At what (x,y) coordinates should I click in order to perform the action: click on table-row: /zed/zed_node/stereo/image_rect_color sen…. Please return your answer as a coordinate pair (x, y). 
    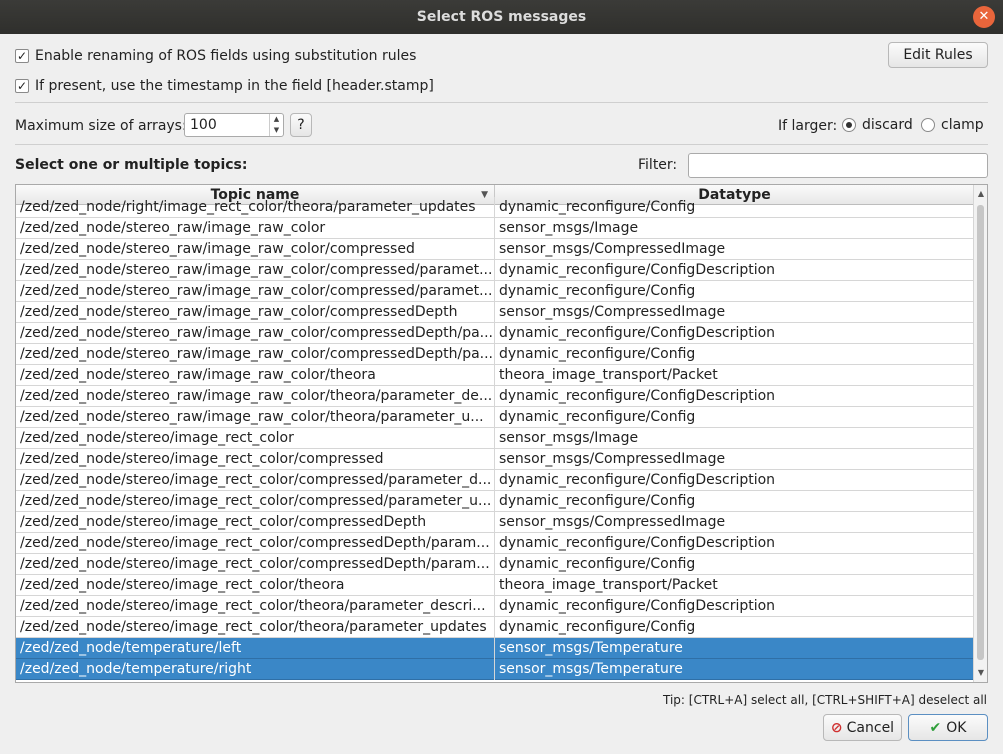
    Looking at the image, I should click on (495, 438).